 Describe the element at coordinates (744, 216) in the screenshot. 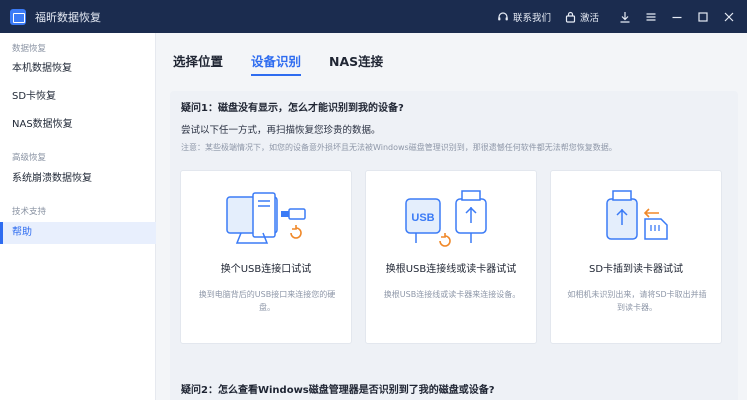

I see `scrollbar` at that location.